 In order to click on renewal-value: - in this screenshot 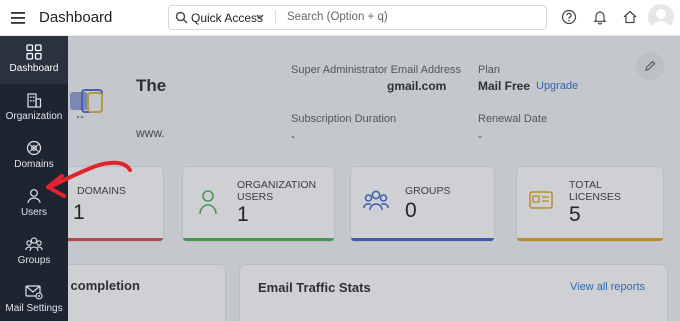, I will do `click(480, 136)`.